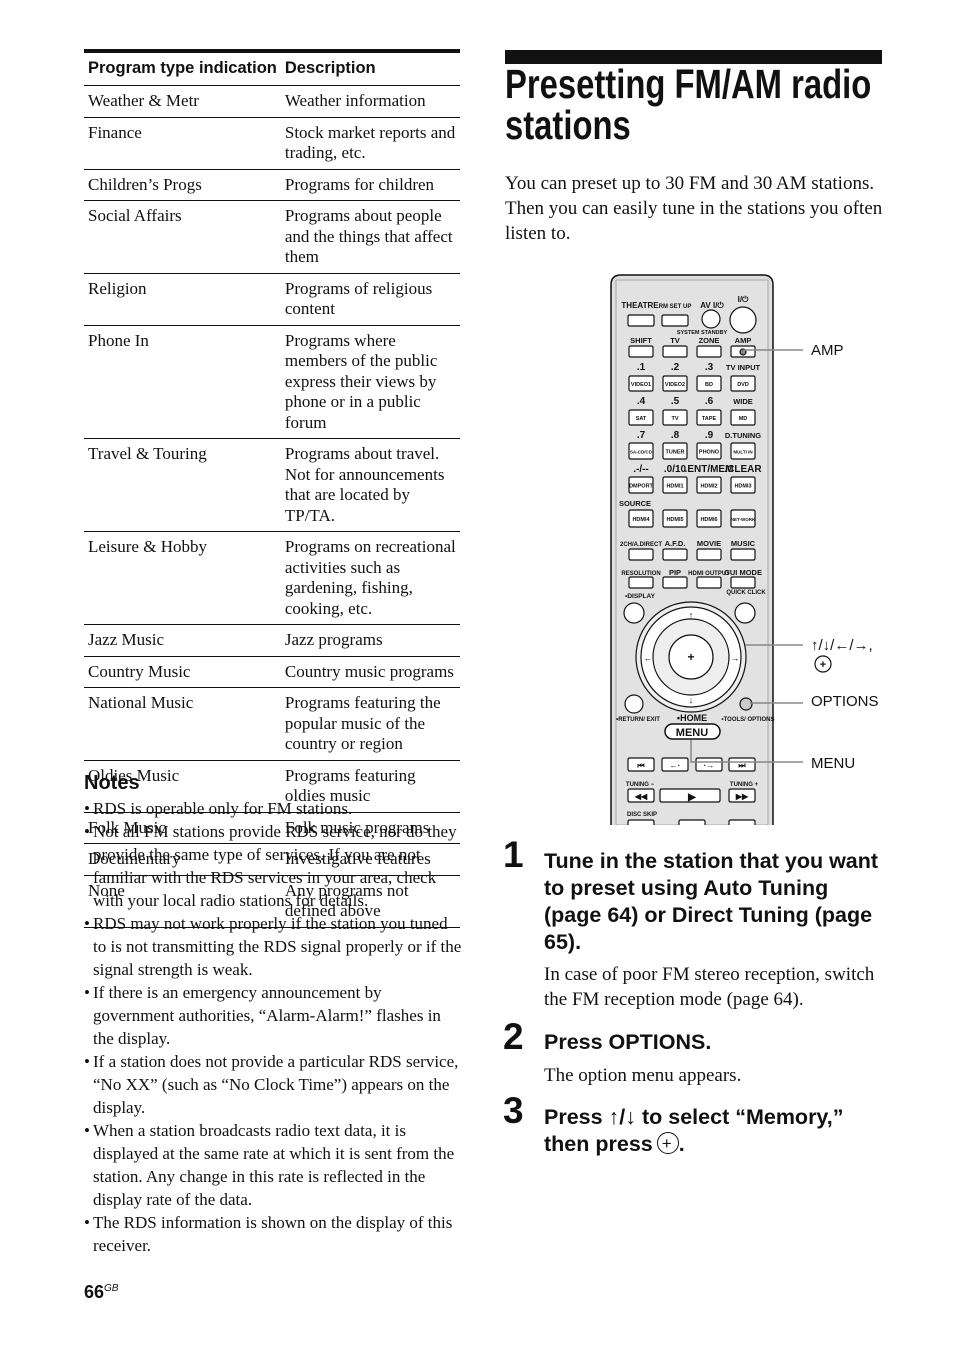 Image resolution: width=954 pixels, height=1352 pixels. Describe the element at coordinates (272, 185) in the screenshot. I see `table-row: Children’s Progs Programs for children` at that location.